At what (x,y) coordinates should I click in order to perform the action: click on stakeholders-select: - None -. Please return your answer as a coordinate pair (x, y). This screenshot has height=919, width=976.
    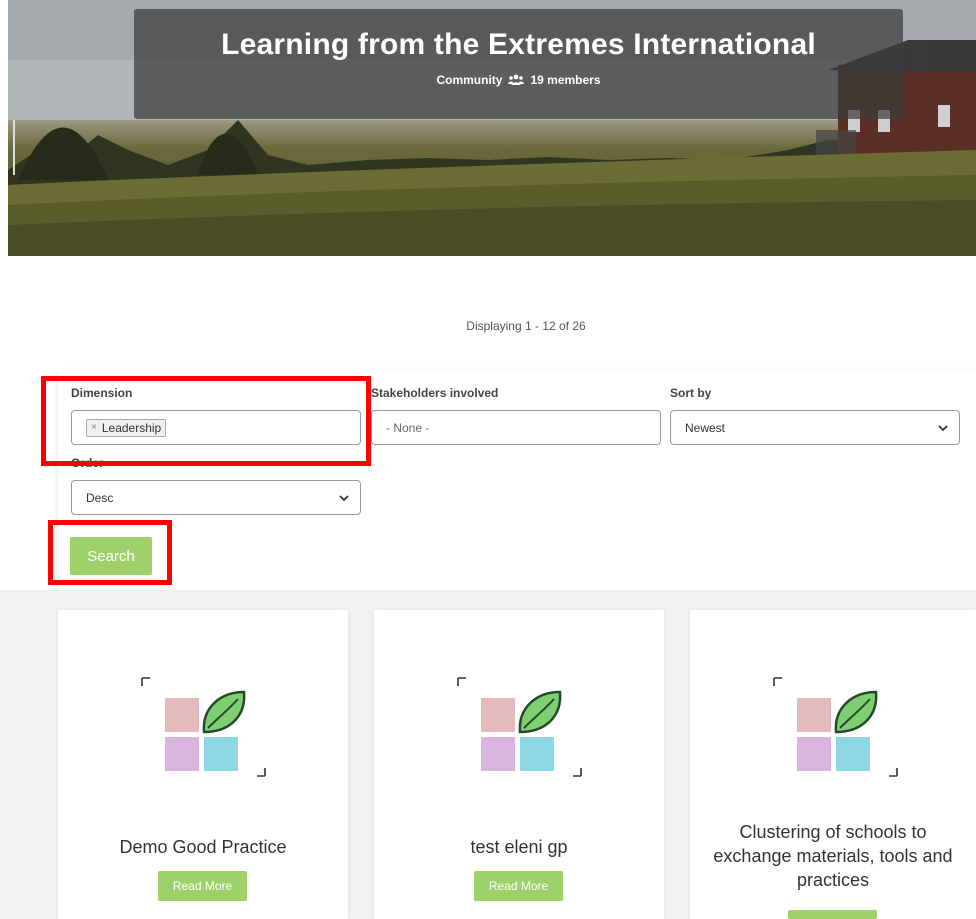
    Looking at the image, I should click on (516, 427).